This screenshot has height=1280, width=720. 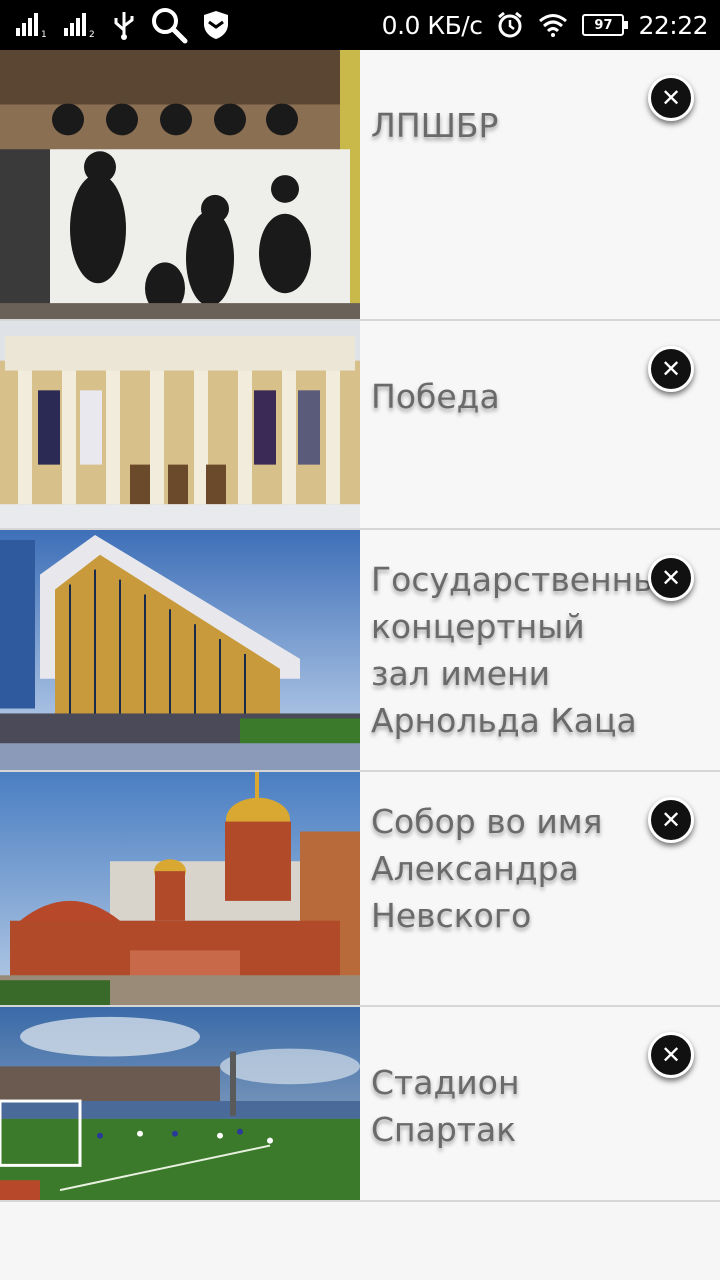 What do you see at coordinates (124, 25) in the screenshot?
I see `usb-icon` at bounding box center [124, 25].